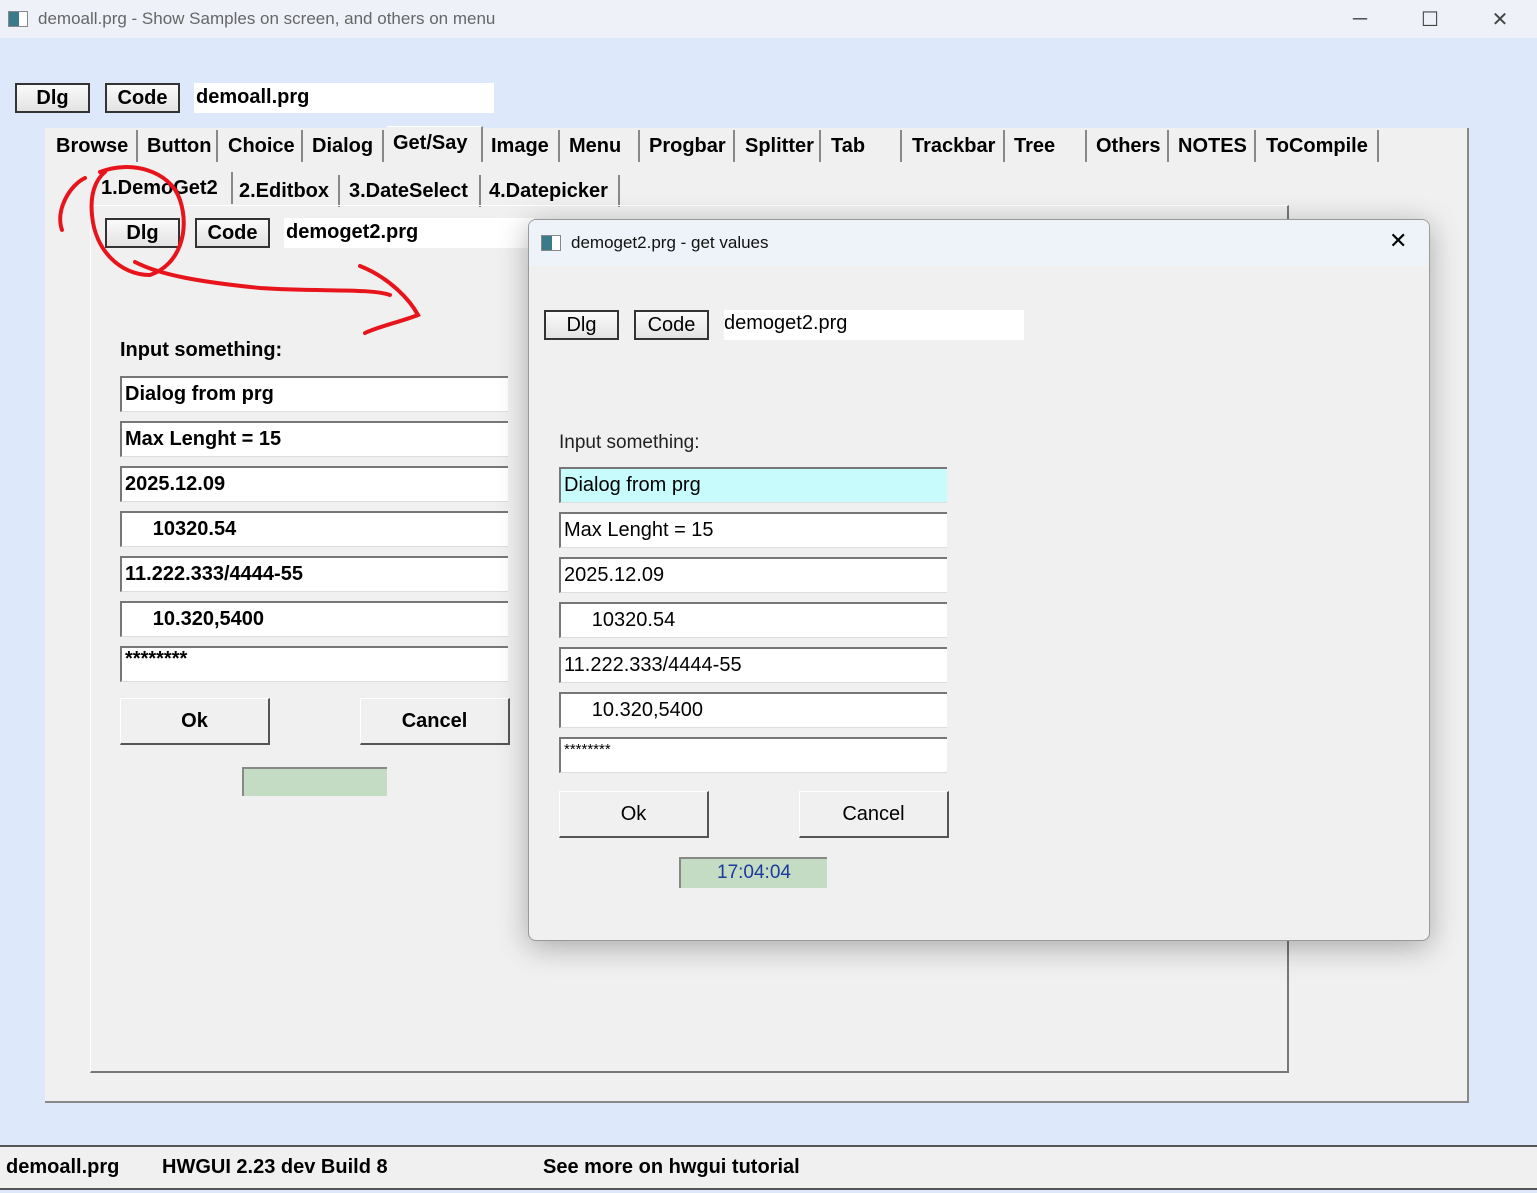  I want to click on dialog-get-text: Dialog from prg, so click(753, 485).